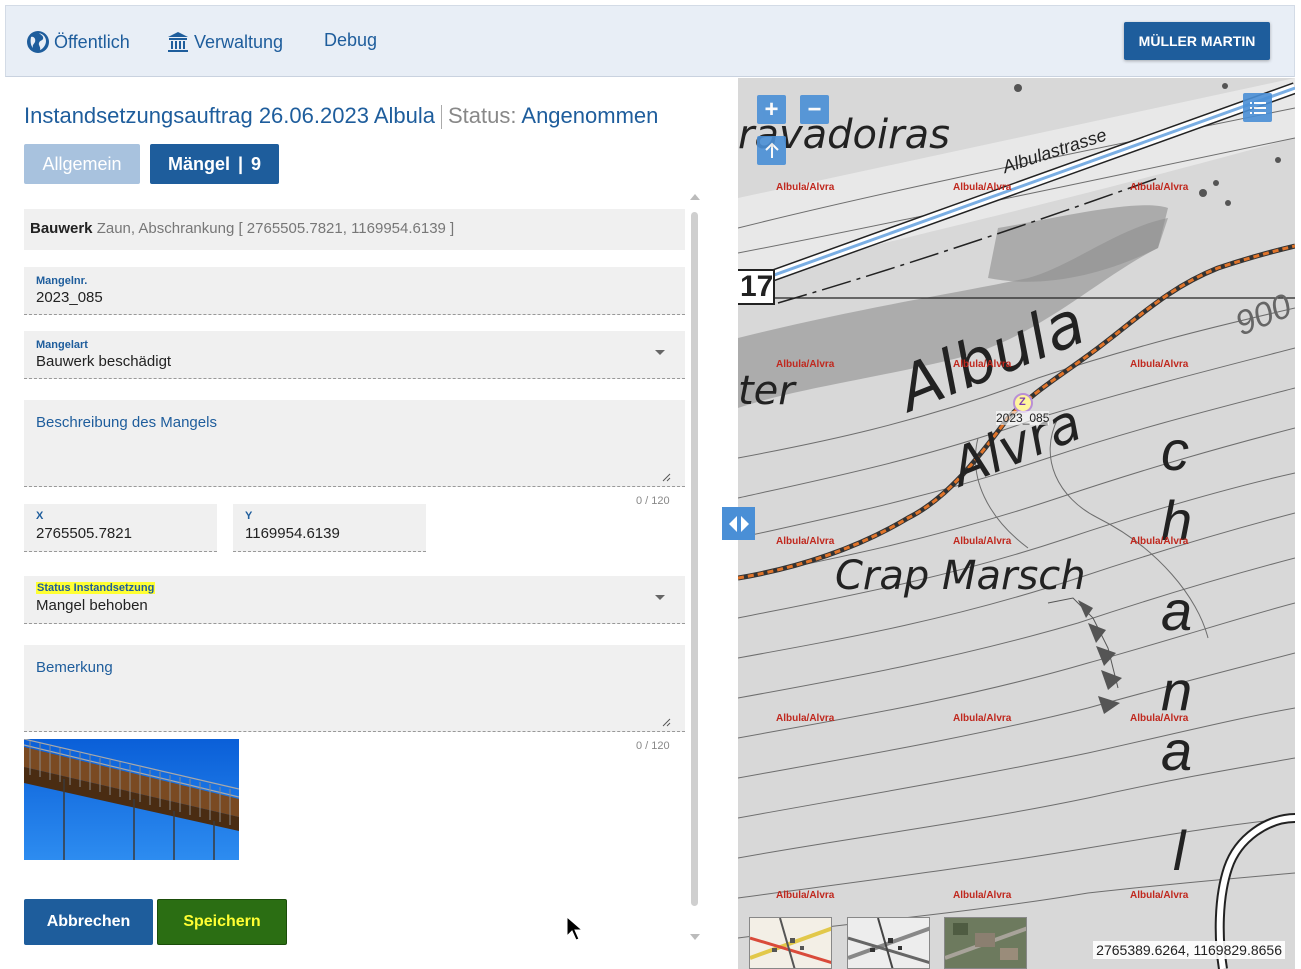 The image size is (1301, 969). Describe the element at coordinates (1177, 610) in the screenshot. I see `map-label-chanal-a1: a` at that location.